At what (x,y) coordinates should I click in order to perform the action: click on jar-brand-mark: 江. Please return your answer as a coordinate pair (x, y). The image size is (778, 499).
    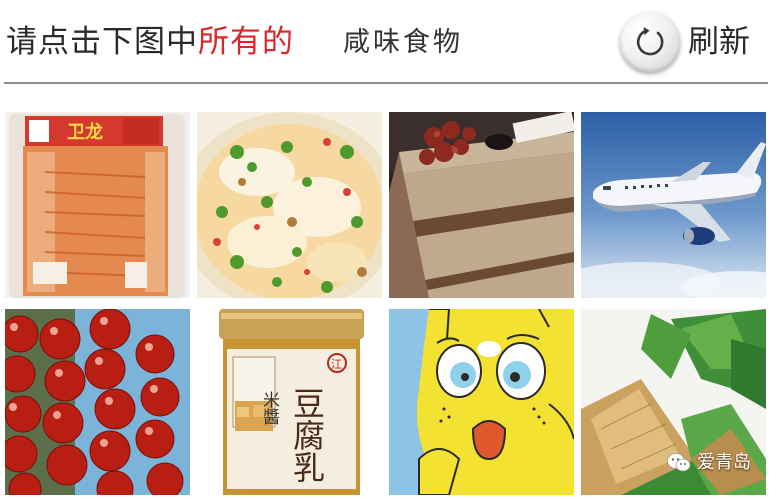
    Looking at the image, I should click on (336, 364).